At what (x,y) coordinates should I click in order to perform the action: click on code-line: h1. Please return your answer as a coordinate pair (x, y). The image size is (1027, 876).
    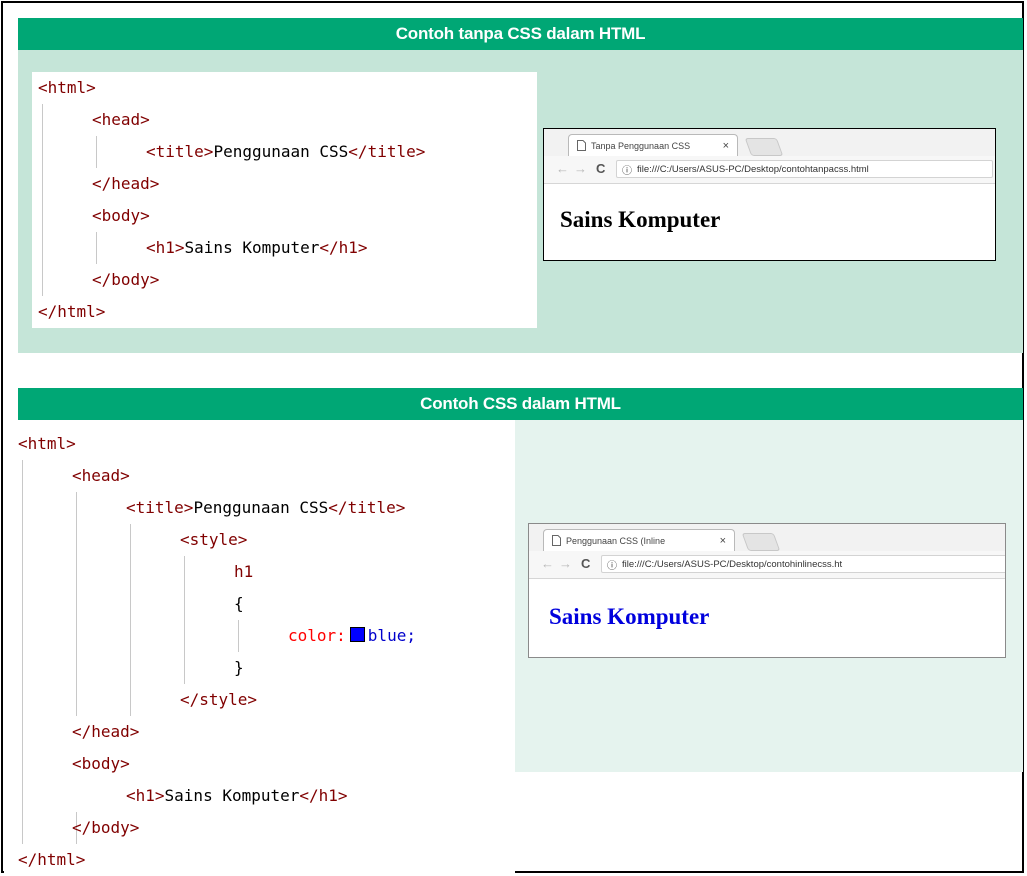
    Looking at the image, I should click on (243, 572).